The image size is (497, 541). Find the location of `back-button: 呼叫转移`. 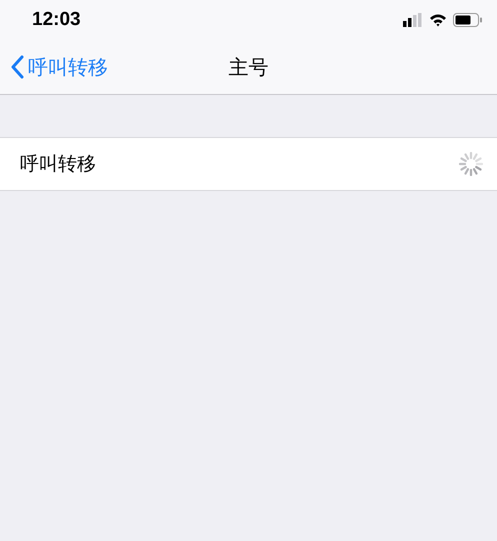

back-button: 呼叫转移 is located at coordinates (57, 67).